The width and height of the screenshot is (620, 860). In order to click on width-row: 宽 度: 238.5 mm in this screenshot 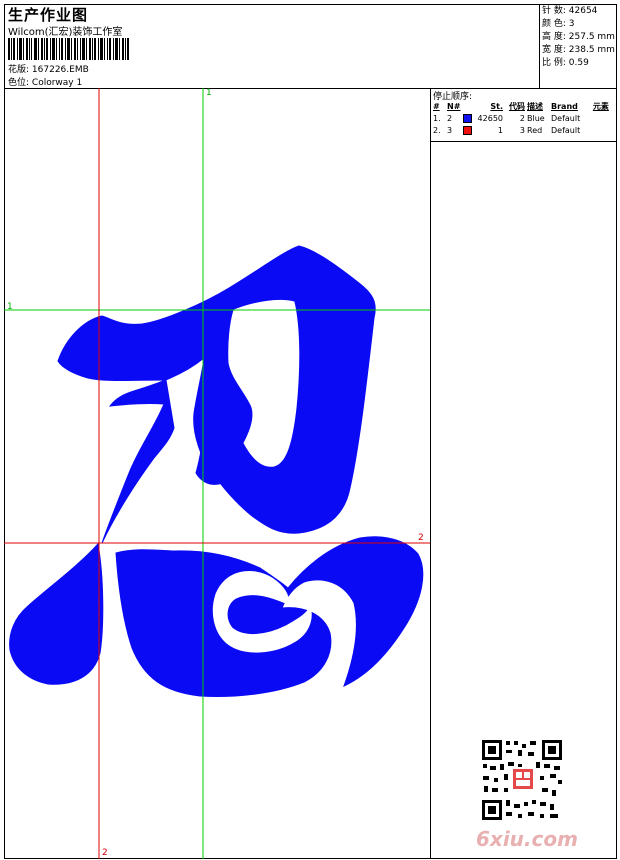, I will do `click(578, 50)`.